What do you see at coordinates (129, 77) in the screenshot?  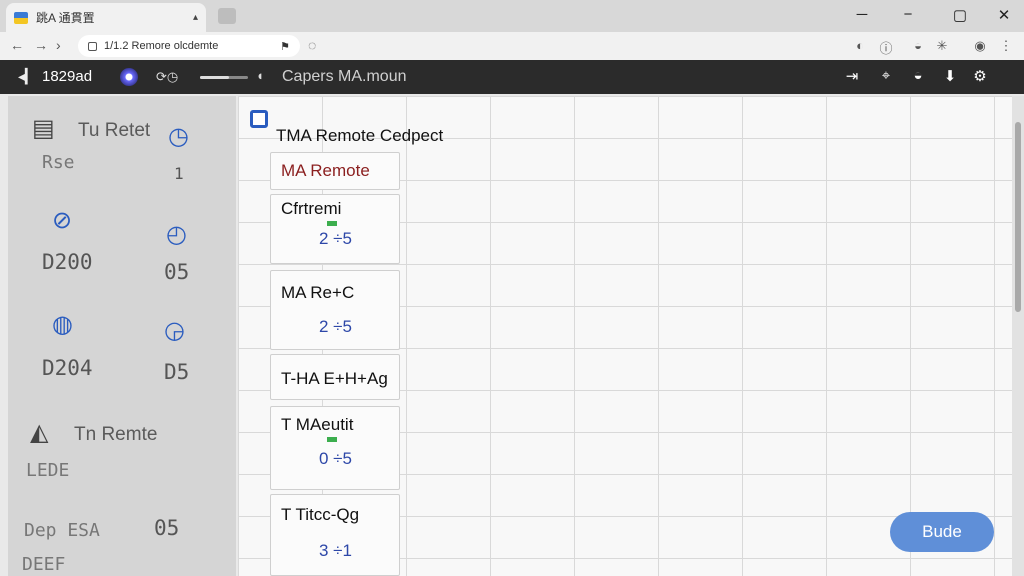 I see `app-logo-icon` at bounding box center [129, 77].